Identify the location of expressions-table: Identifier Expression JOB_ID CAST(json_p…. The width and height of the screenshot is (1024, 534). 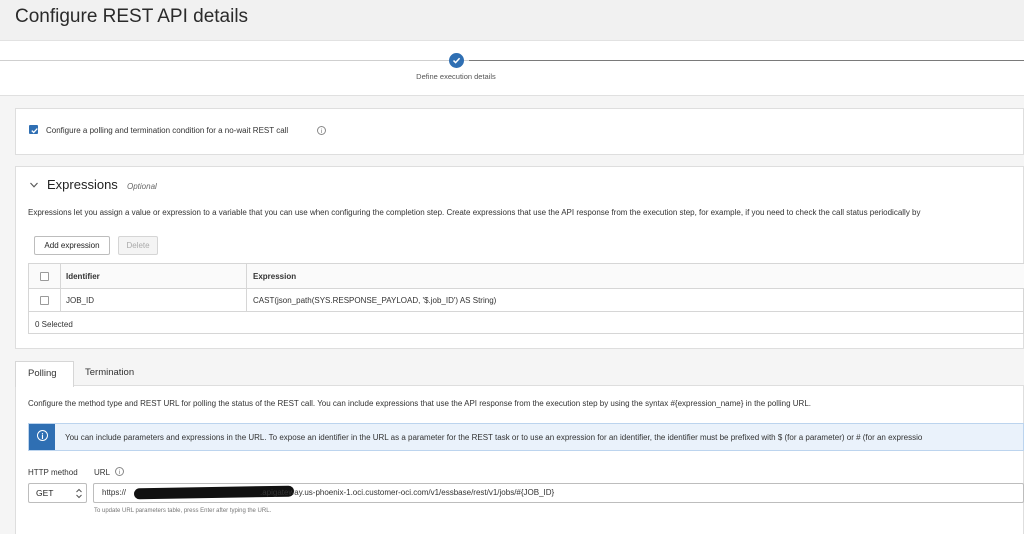
(526, 298).